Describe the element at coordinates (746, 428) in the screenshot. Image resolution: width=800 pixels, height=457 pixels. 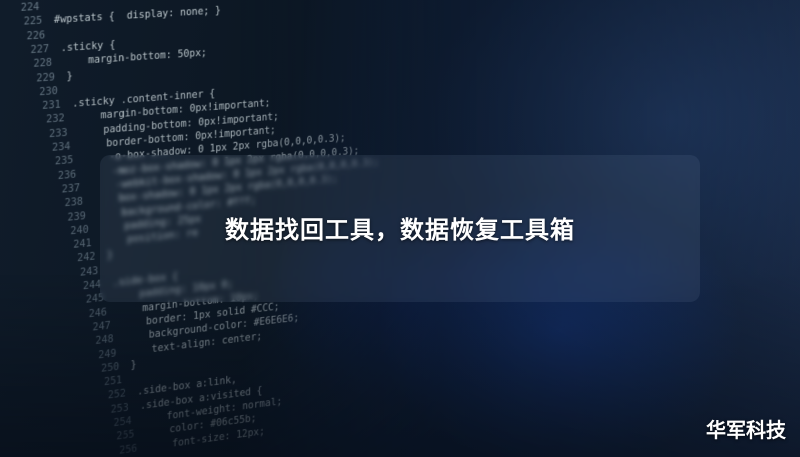
I see `brand-watermark: 华军科技` at that location.